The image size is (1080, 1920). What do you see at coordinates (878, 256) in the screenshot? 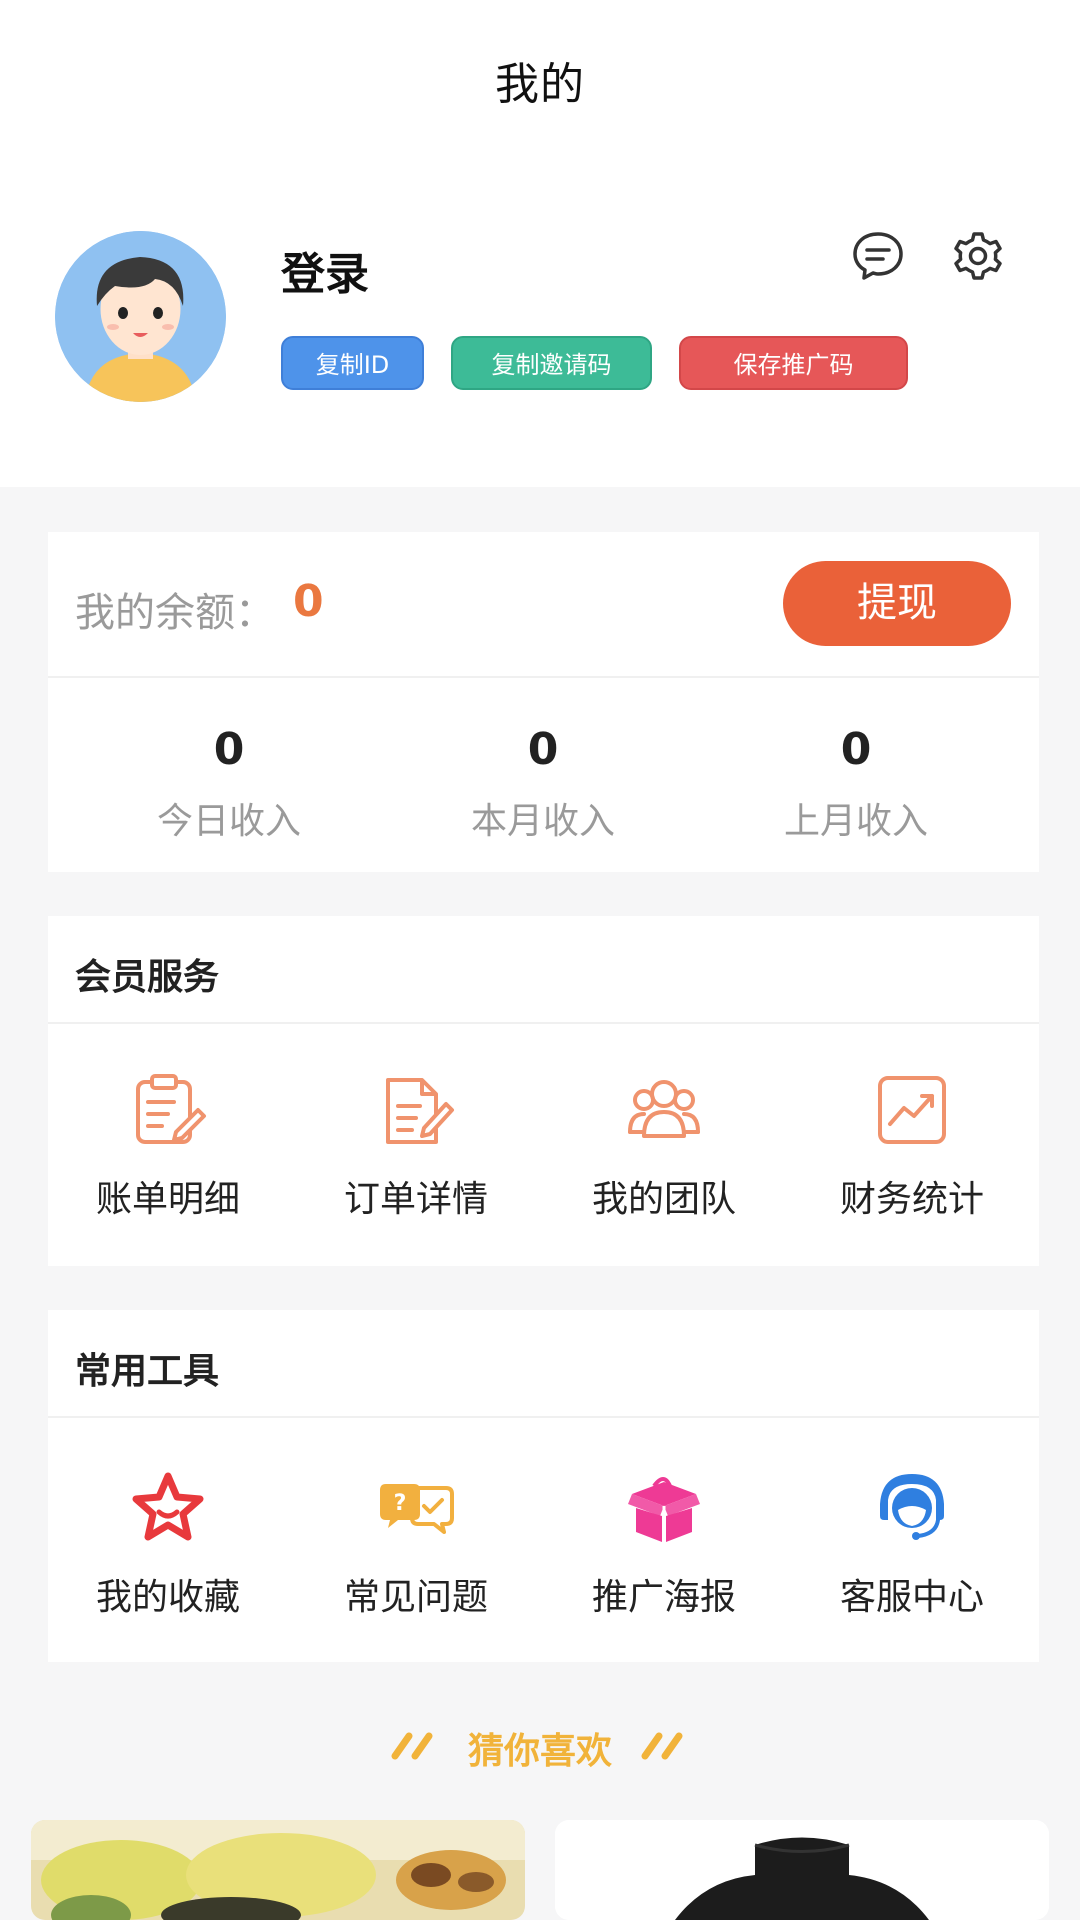
I see `message-icon` at bounding box center [878, 256].